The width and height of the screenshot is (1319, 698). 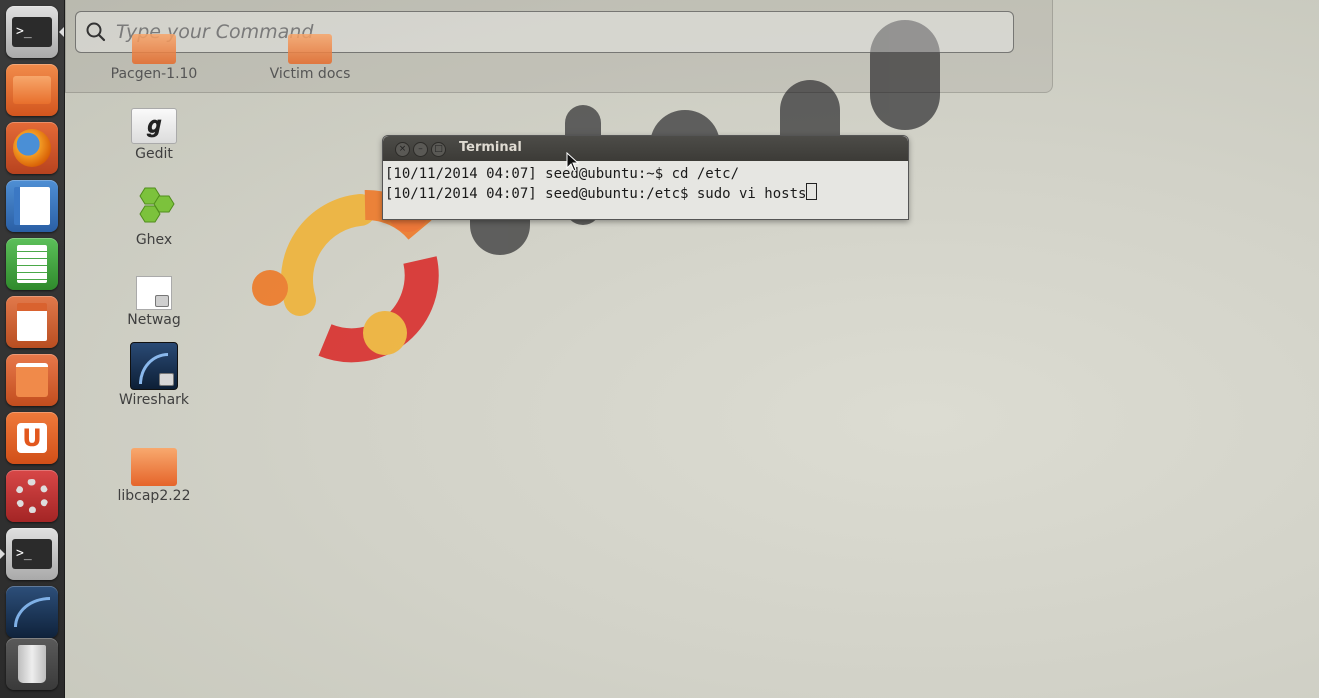 What do you see at coordinates (310, 74) in the screenshot?
I see `desktop-icon-label: Victim docs` at bounding box center [310, 74].